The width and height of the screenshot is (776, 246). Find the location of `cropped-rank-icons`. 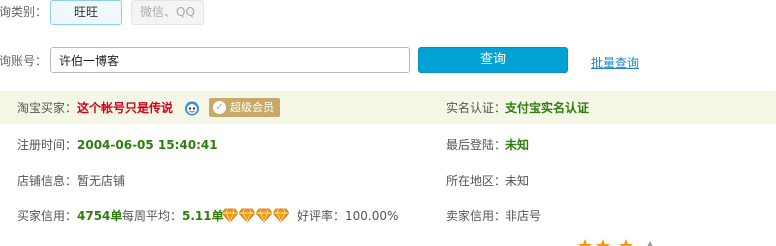

cropped-rank-icons is located at coordinates (618, 242).